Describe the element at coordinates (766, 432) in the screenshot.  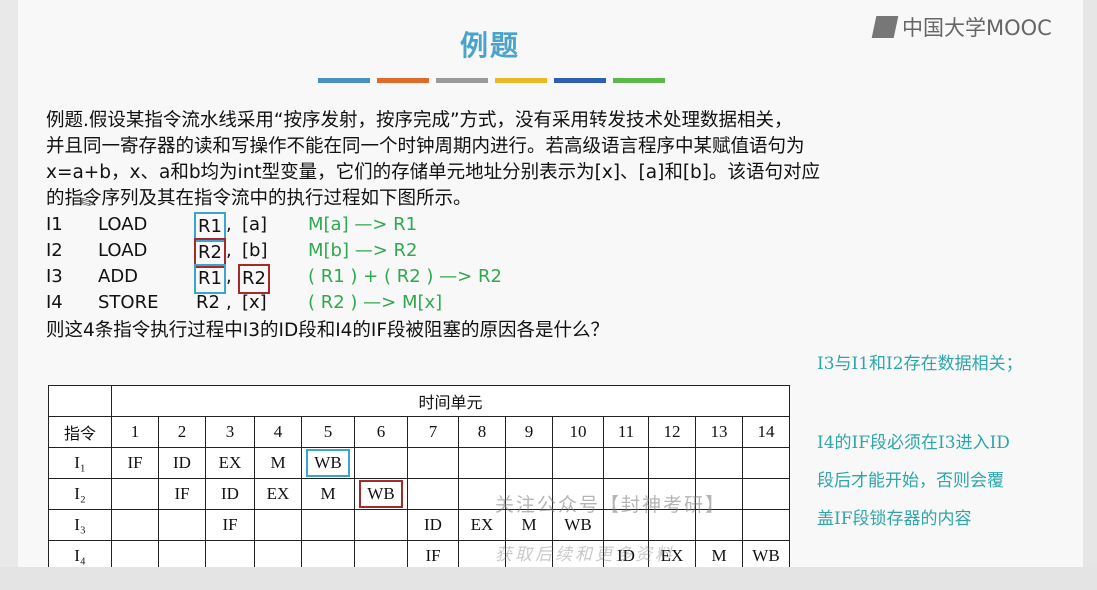
I see `time-column-header: 14` at that location.